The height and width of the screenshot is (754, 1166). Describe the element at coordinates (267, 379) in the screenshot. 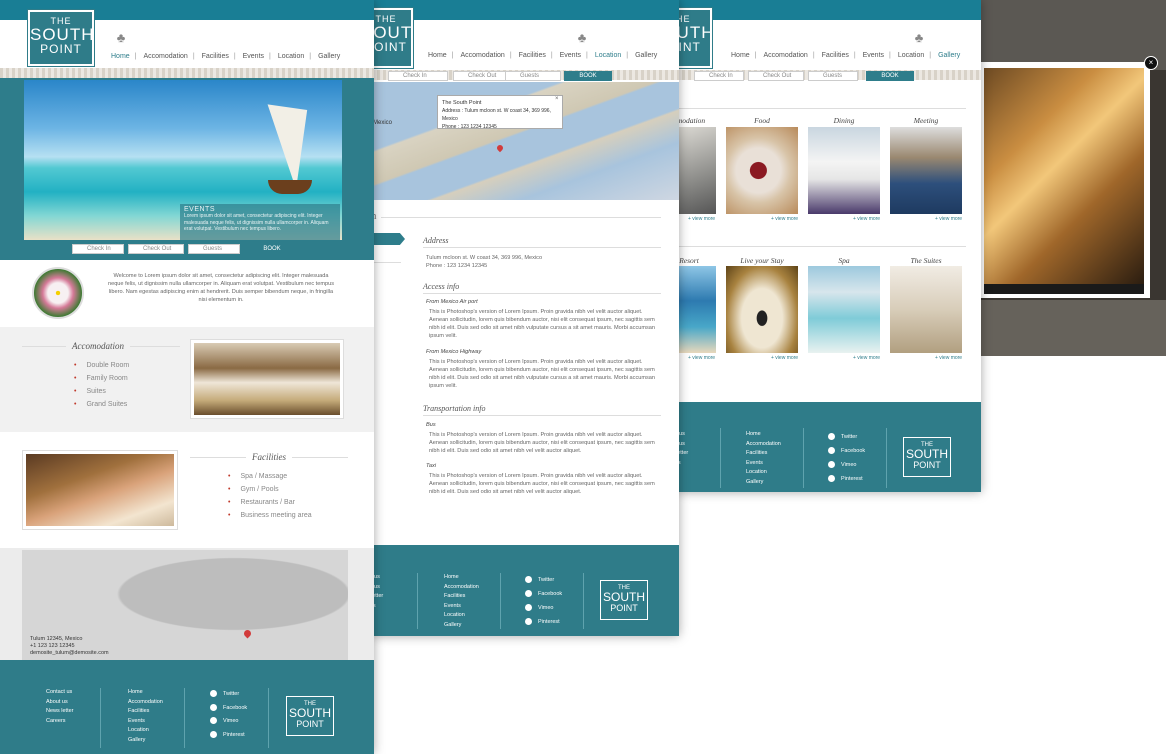

I see `accomodation-image` at that location.